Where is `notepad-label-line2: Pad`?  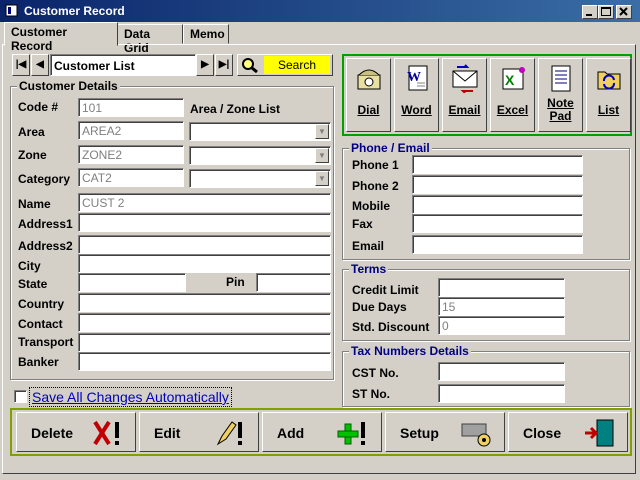
notepad-label-line2: Pad is located at coordinates (560, 116).